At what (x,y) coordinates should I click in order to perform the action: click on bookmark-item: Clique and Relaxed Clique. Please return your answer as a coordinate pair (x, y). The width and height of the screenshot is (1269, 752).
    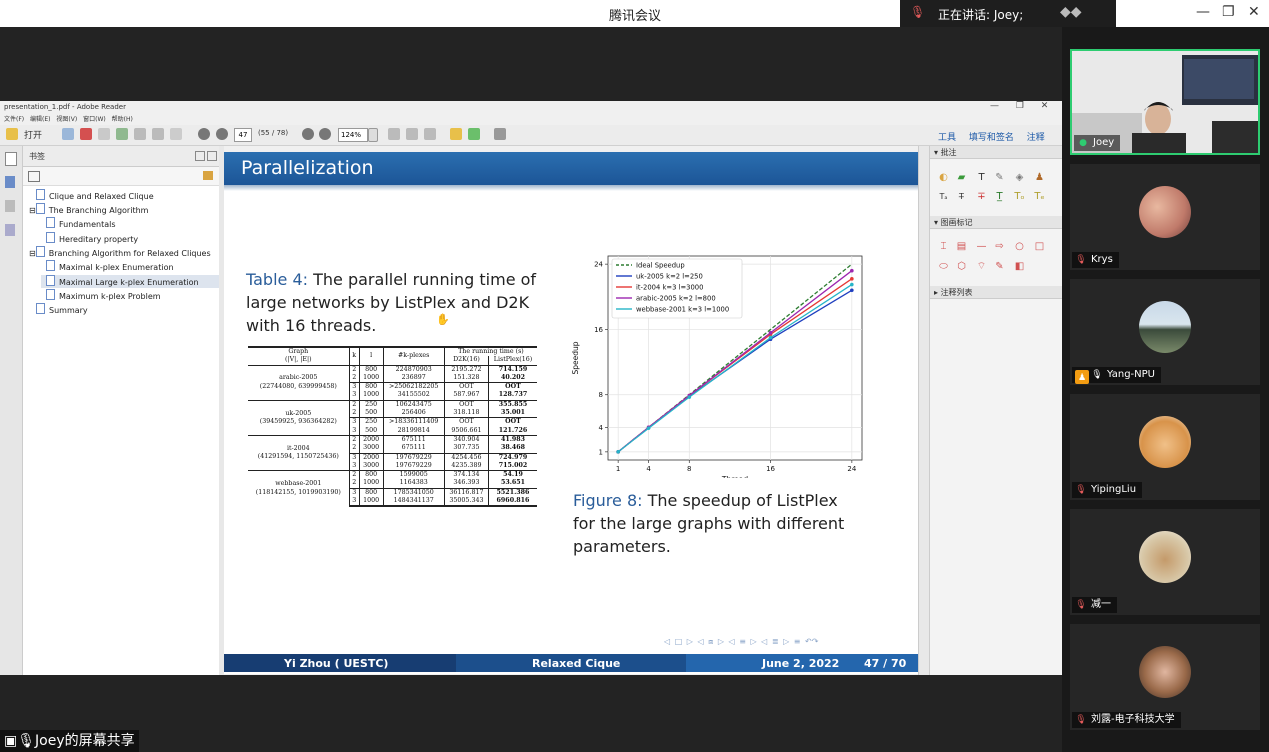
    Looking at the image, I should click on (95, 195).